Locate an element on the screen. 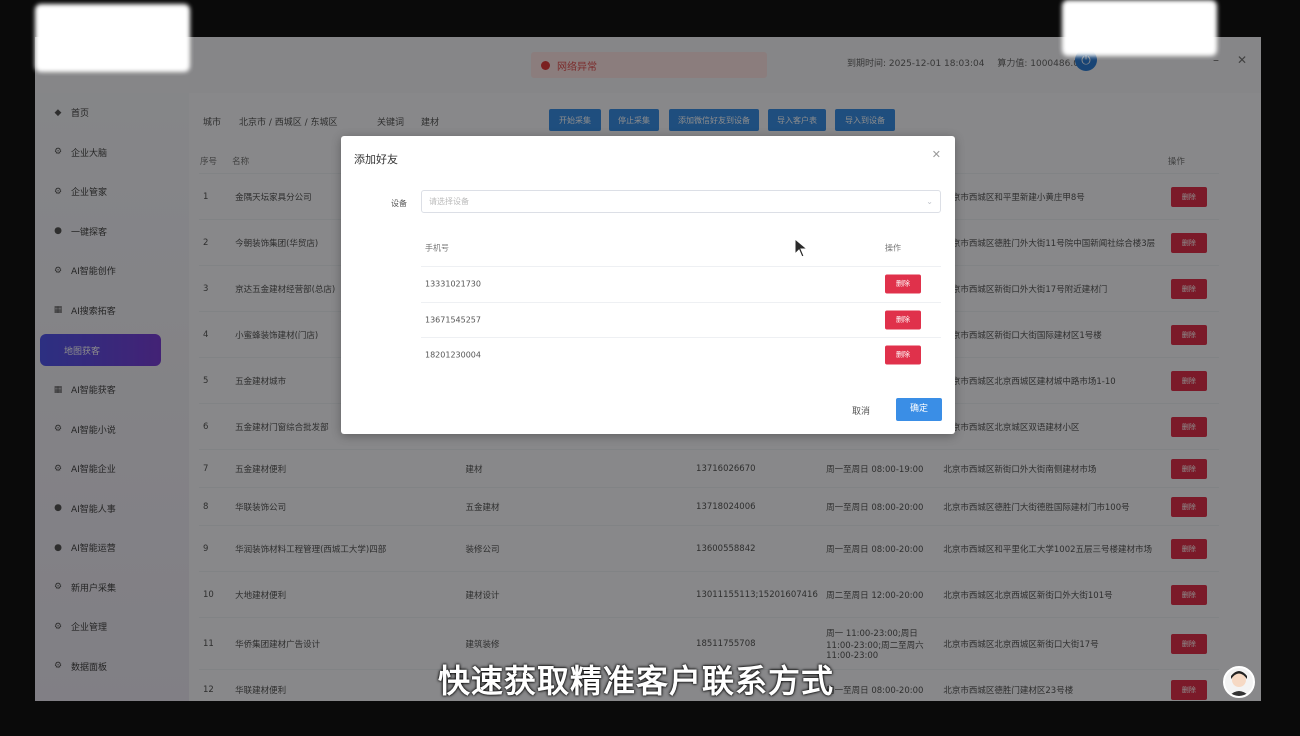 The image size is (1300, 736). person-icon is located at coordinates (1239, 683).